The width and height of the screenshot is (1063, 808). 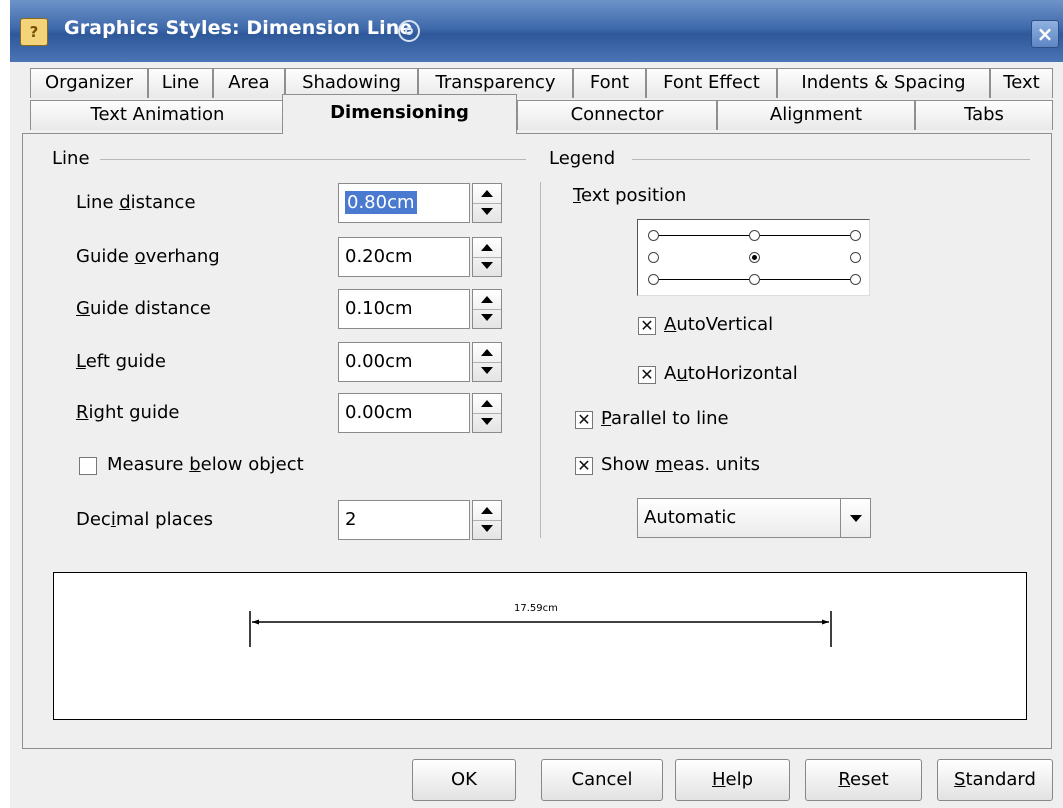 What do you see at coordinates (653, 235) in the screenshot?
I see `text-position-top-left-radio` at bounding box center [653, 235].